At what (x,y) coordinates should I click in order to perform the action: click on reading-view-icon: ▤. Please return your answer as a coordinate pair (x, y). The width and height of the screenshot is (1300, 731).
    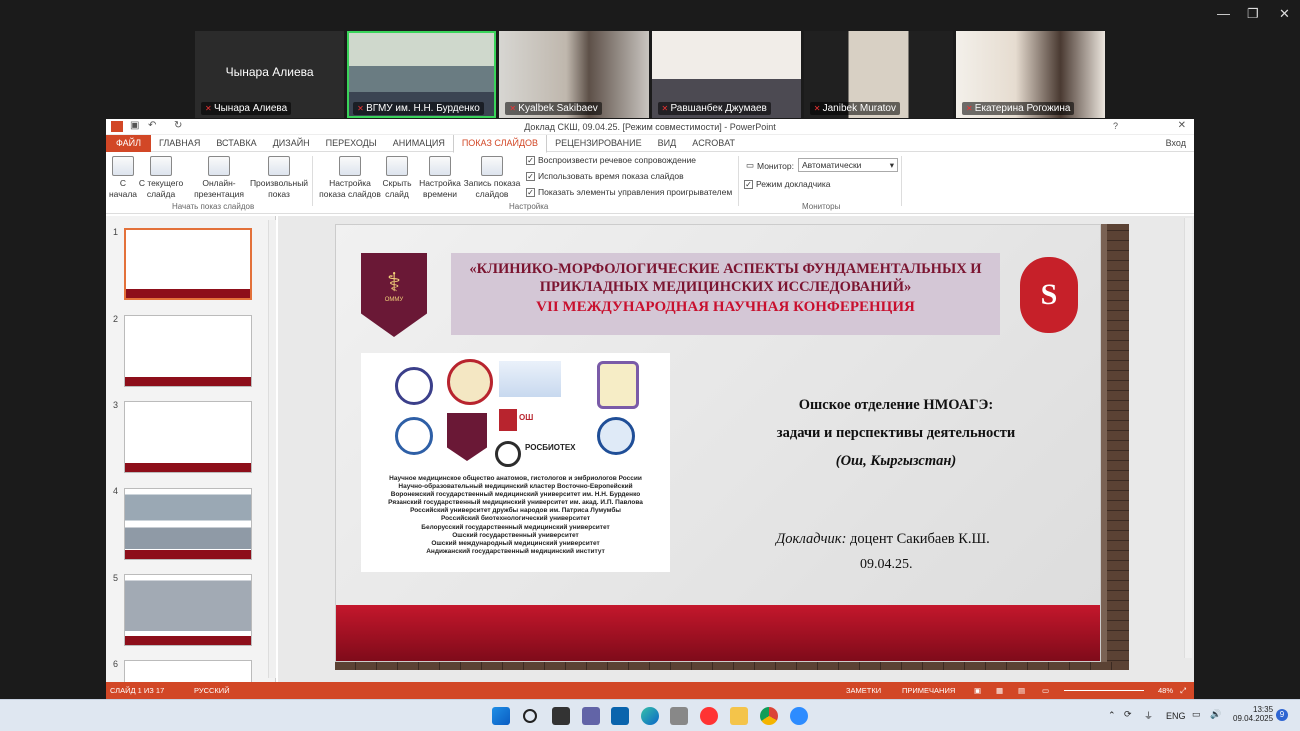
    Looking at the image, I should click on (1021, 690).